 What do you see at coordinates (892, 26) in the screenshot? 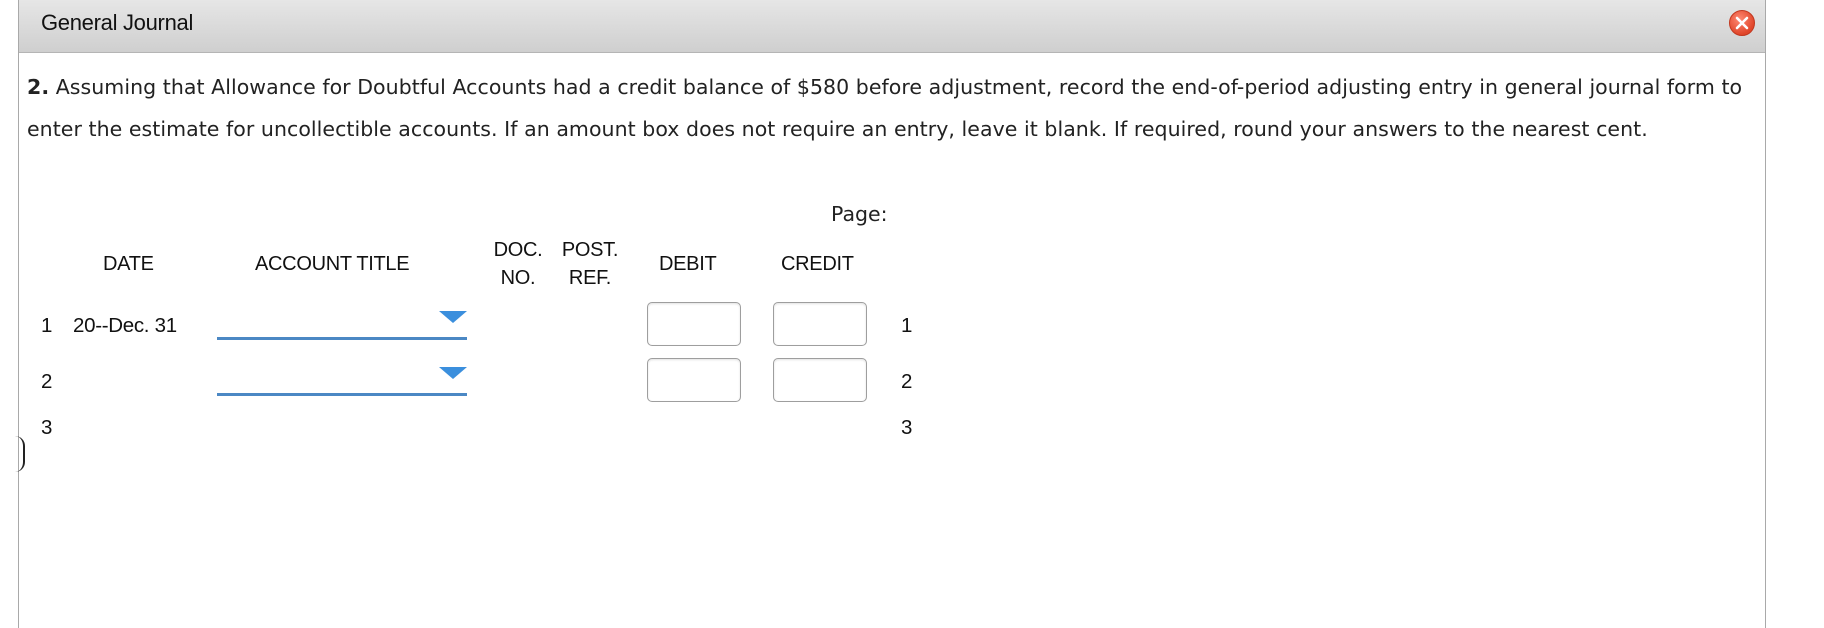
I see `title-bar: General Journal` at bounding box center [892, 26].